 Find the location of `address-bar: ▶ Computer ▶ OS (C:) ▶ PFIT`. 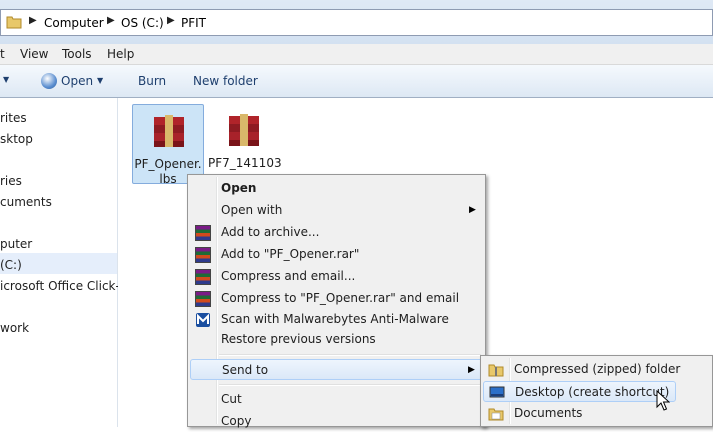

address-bar: ▶ Computer ▶ OS (C:) ▶ PFIT is located at coordinates (356, 22).